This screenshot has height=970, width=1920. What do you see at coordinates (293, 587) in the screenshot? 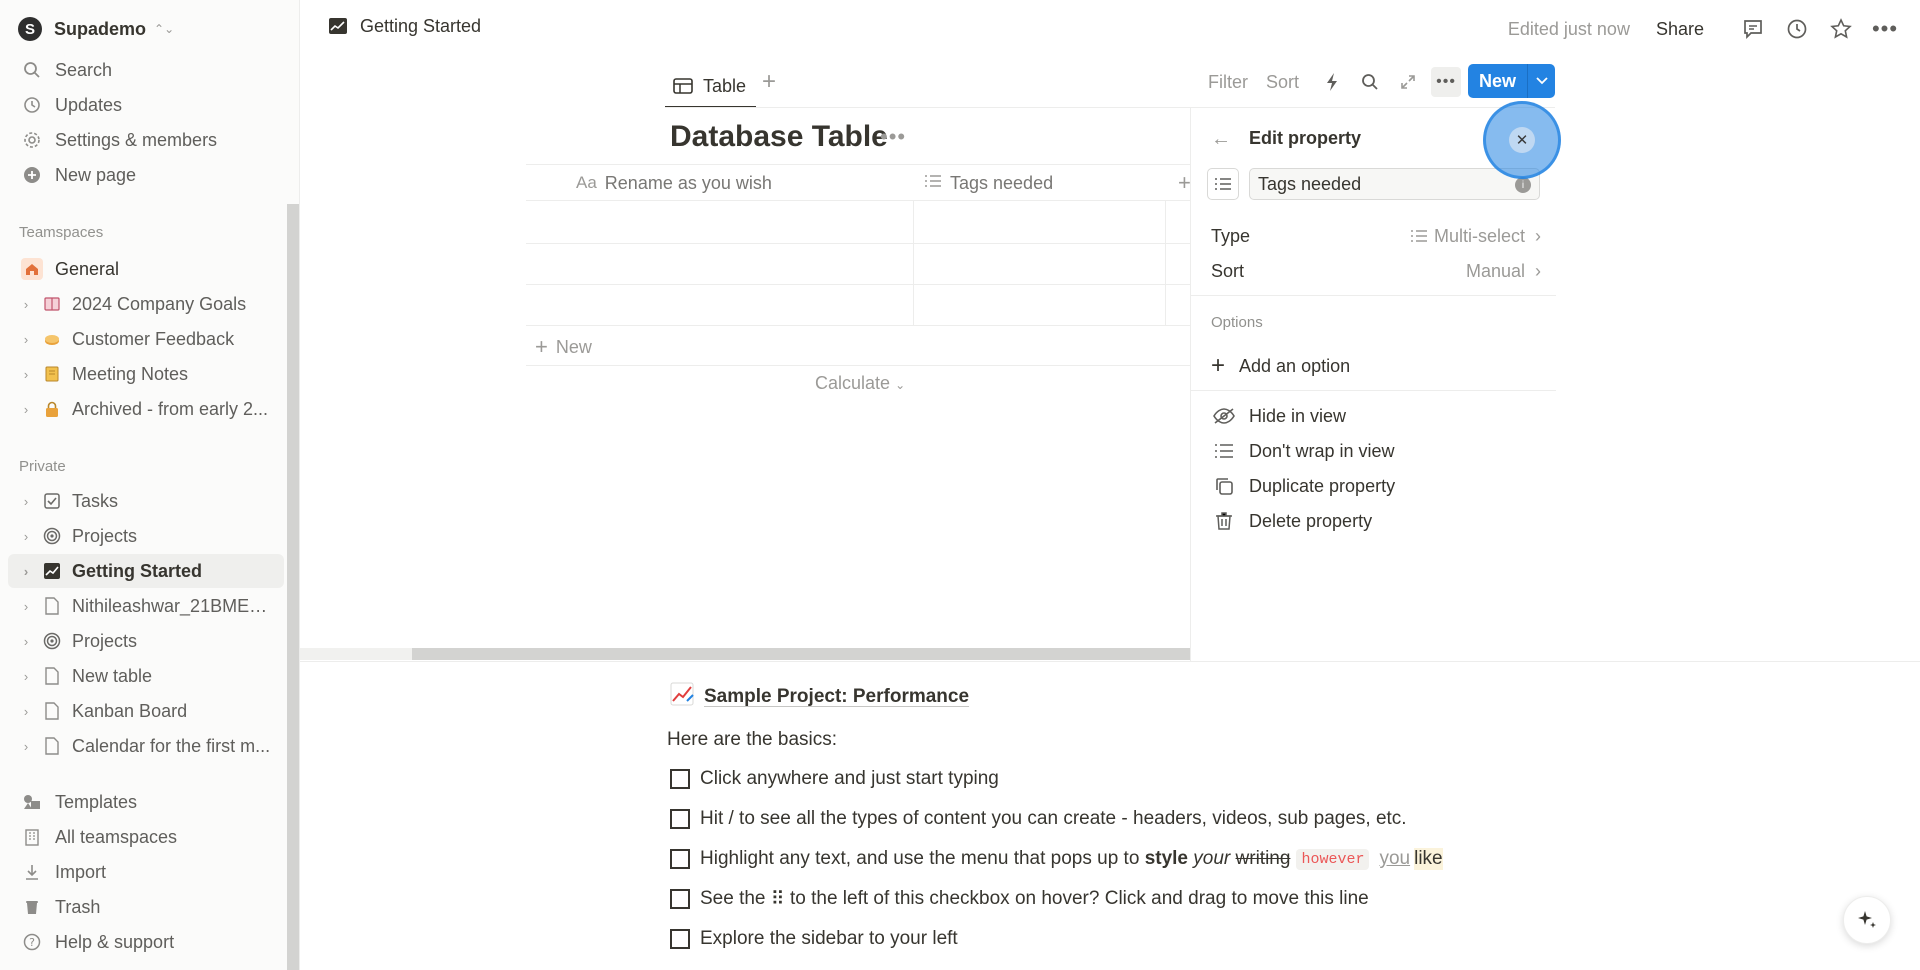
I see `sidebar-scrollbar` at bounding box center [293, 587].